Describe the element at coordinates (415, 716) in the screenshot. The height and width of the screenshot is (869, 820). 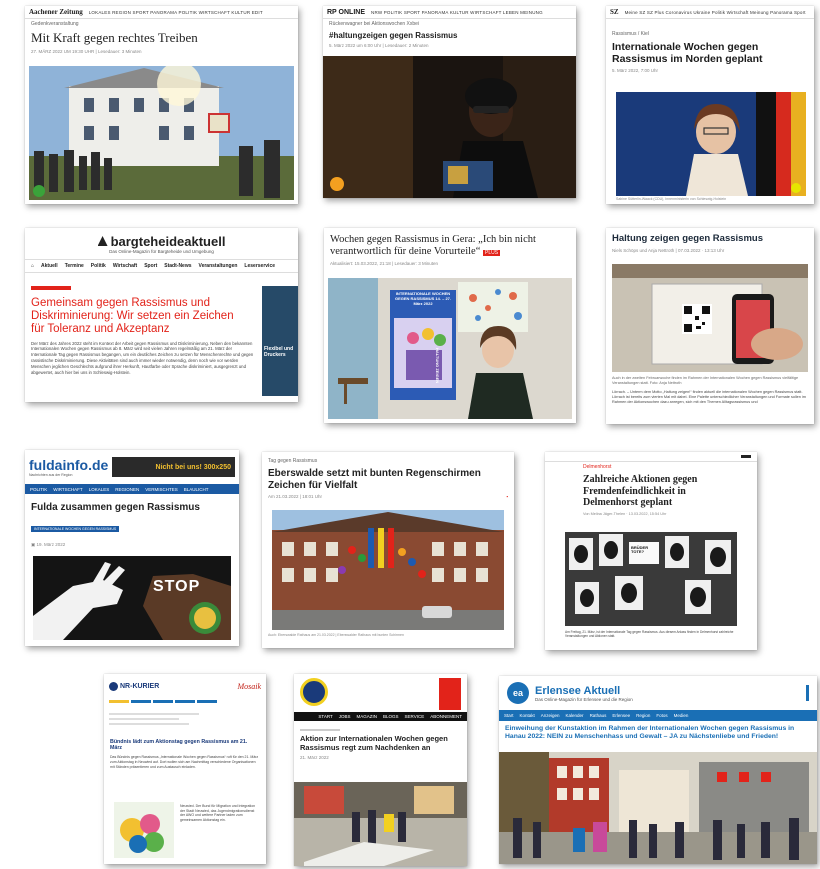
I see `nav-item-service: SERVICE` at that location.